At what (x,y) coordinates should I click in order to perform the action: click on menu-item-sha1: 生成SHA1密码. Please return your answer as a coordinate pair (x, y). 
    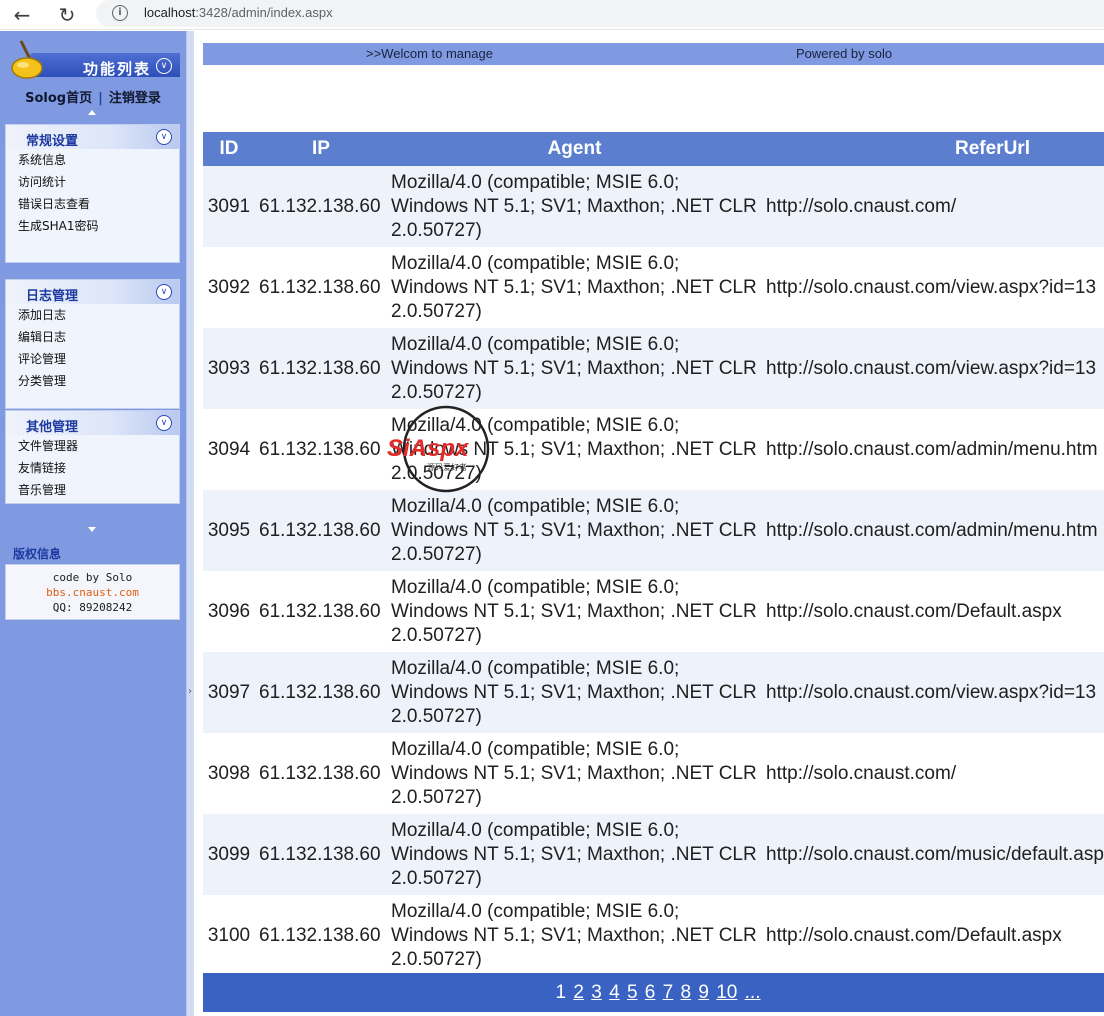
    Looking at the image, I should click on (92, 226).